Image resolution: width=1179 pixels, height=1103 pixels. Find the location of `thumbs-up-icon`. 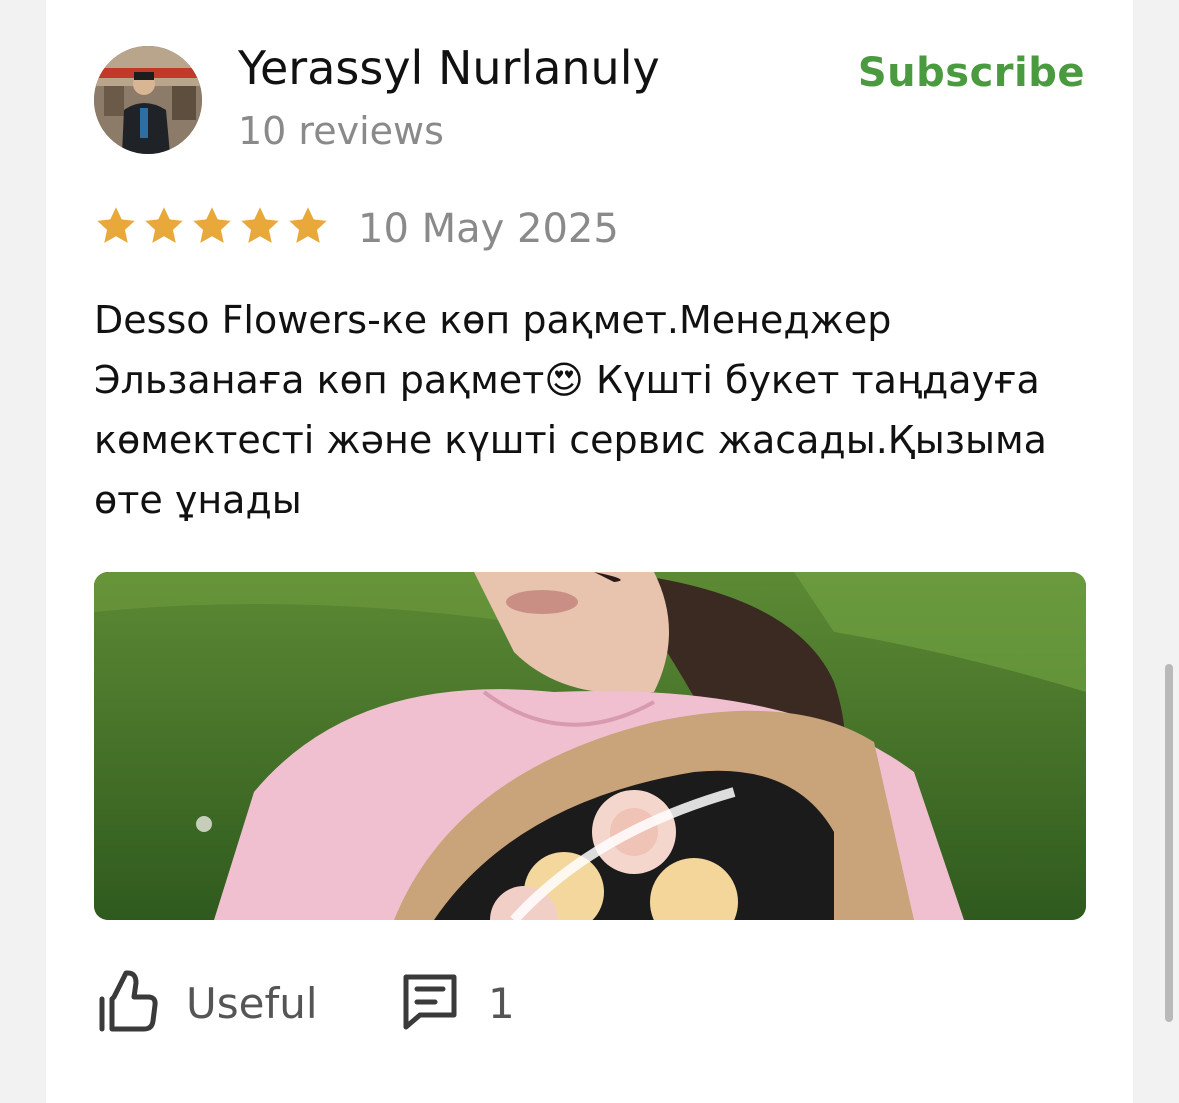

thumbs-up-icon is located at coordinates (128, 1003).